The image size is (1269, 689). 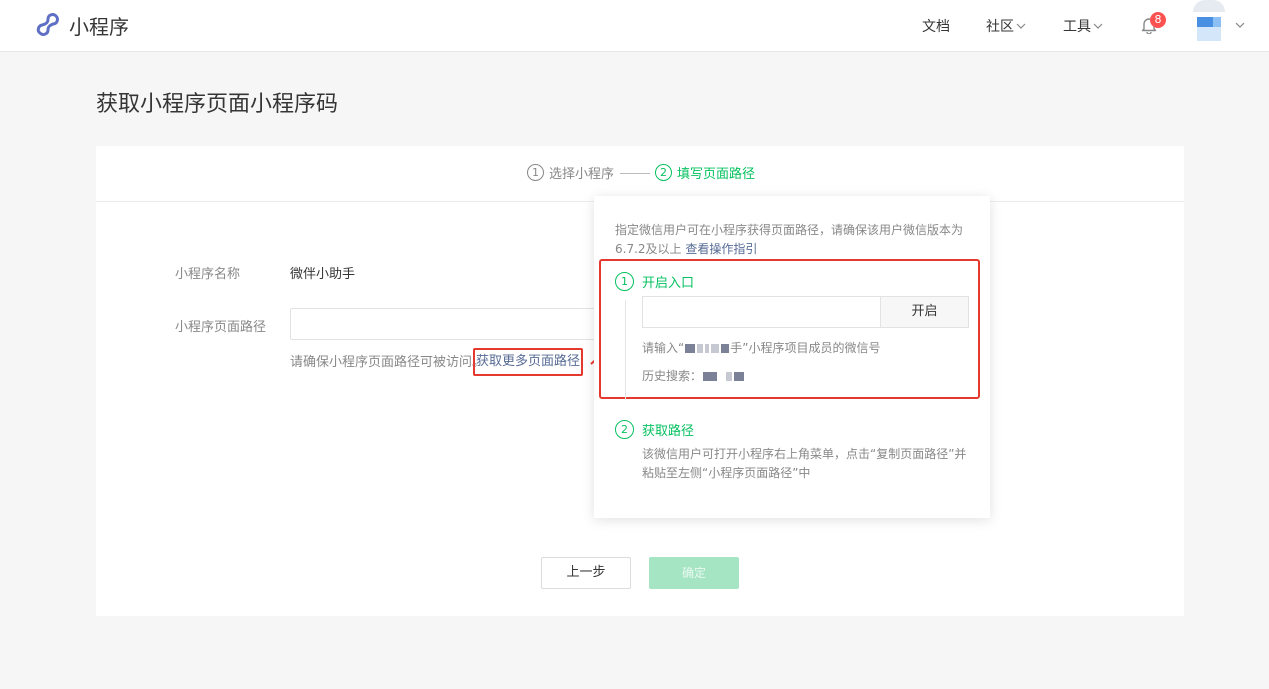 I want to click on history-search: 历史搜索：, so click(x=693, y=375).